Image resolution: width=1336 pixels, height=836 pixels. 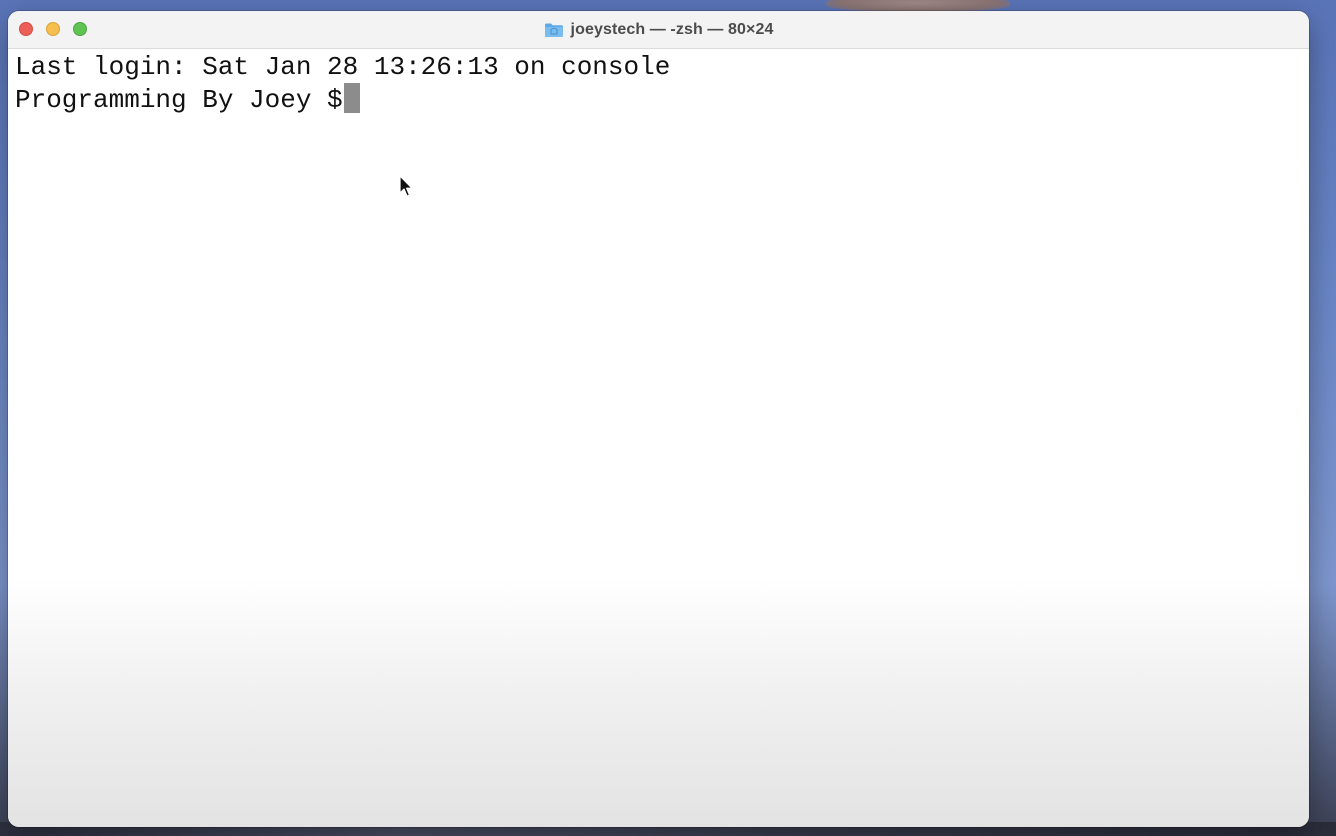 I want to click on window-title: joeystech — -zsh — 80×24, so click(x=658, y=29).